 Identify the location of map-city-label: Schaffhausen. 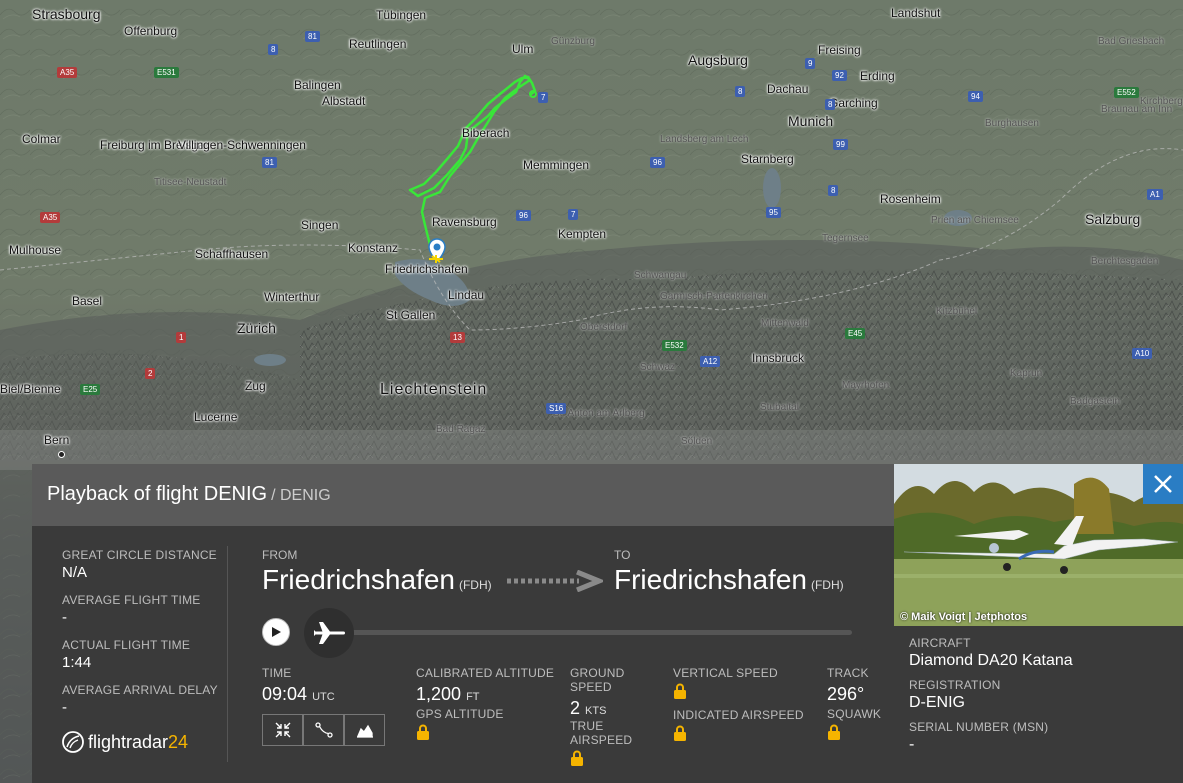
(232, 254).